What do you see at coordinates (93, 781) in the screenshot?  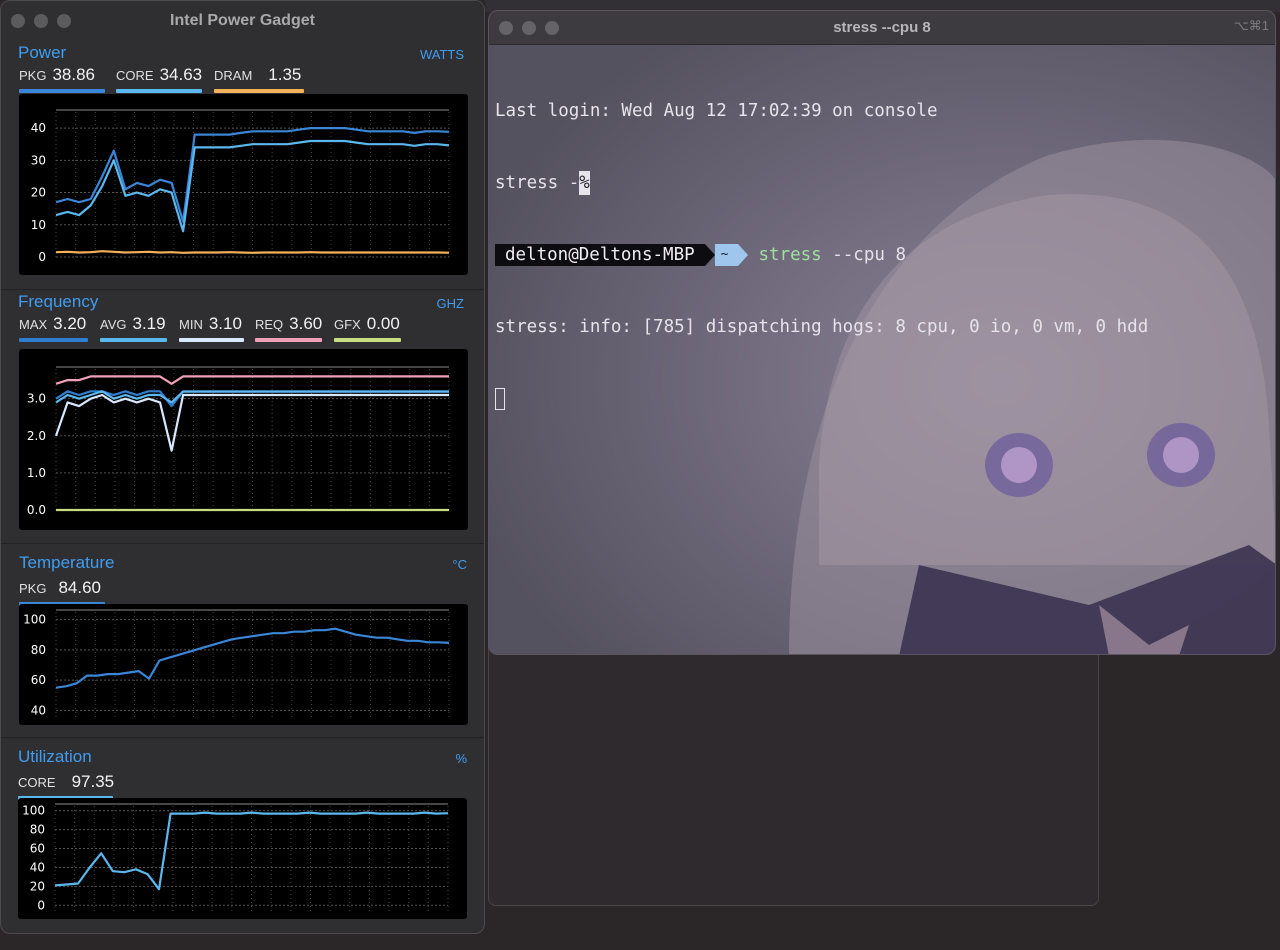 I see `metric-value: 97.35` at bounding box center [93, 781].